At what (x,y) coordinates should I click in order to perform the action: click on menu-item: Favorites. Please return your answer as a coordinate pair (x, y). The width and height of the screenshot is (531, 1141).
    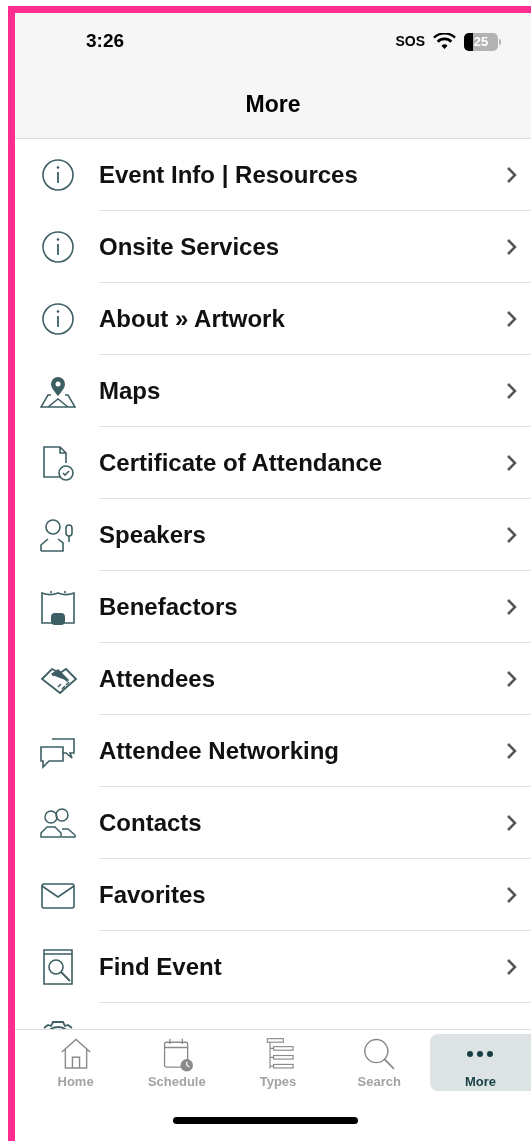
    Looking at the image, I should click on (273, 895).